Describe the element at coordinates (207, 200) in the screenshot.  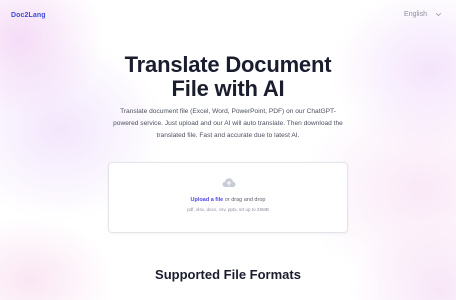
I see `upload-file-link: Upload a file` at that location.